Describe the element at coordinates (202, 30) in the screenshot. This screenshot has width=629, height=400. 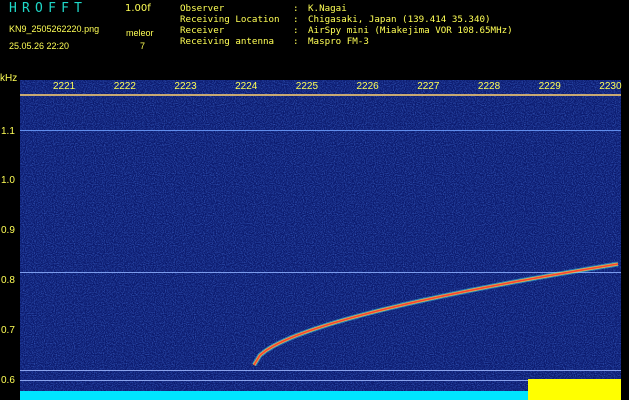
I see `info-key: Receiver` at that location.